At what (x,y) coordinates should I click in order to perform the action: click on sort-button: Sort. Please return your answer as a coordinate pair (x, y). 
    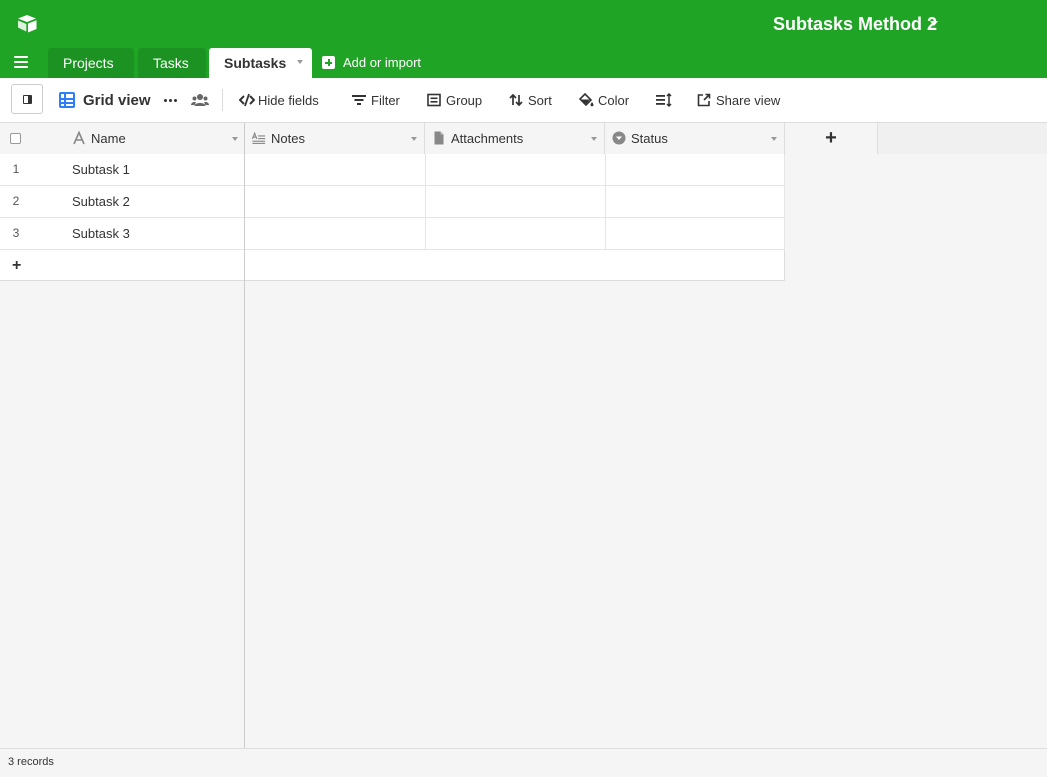
    Looking at the image, I should click on (530, 100).